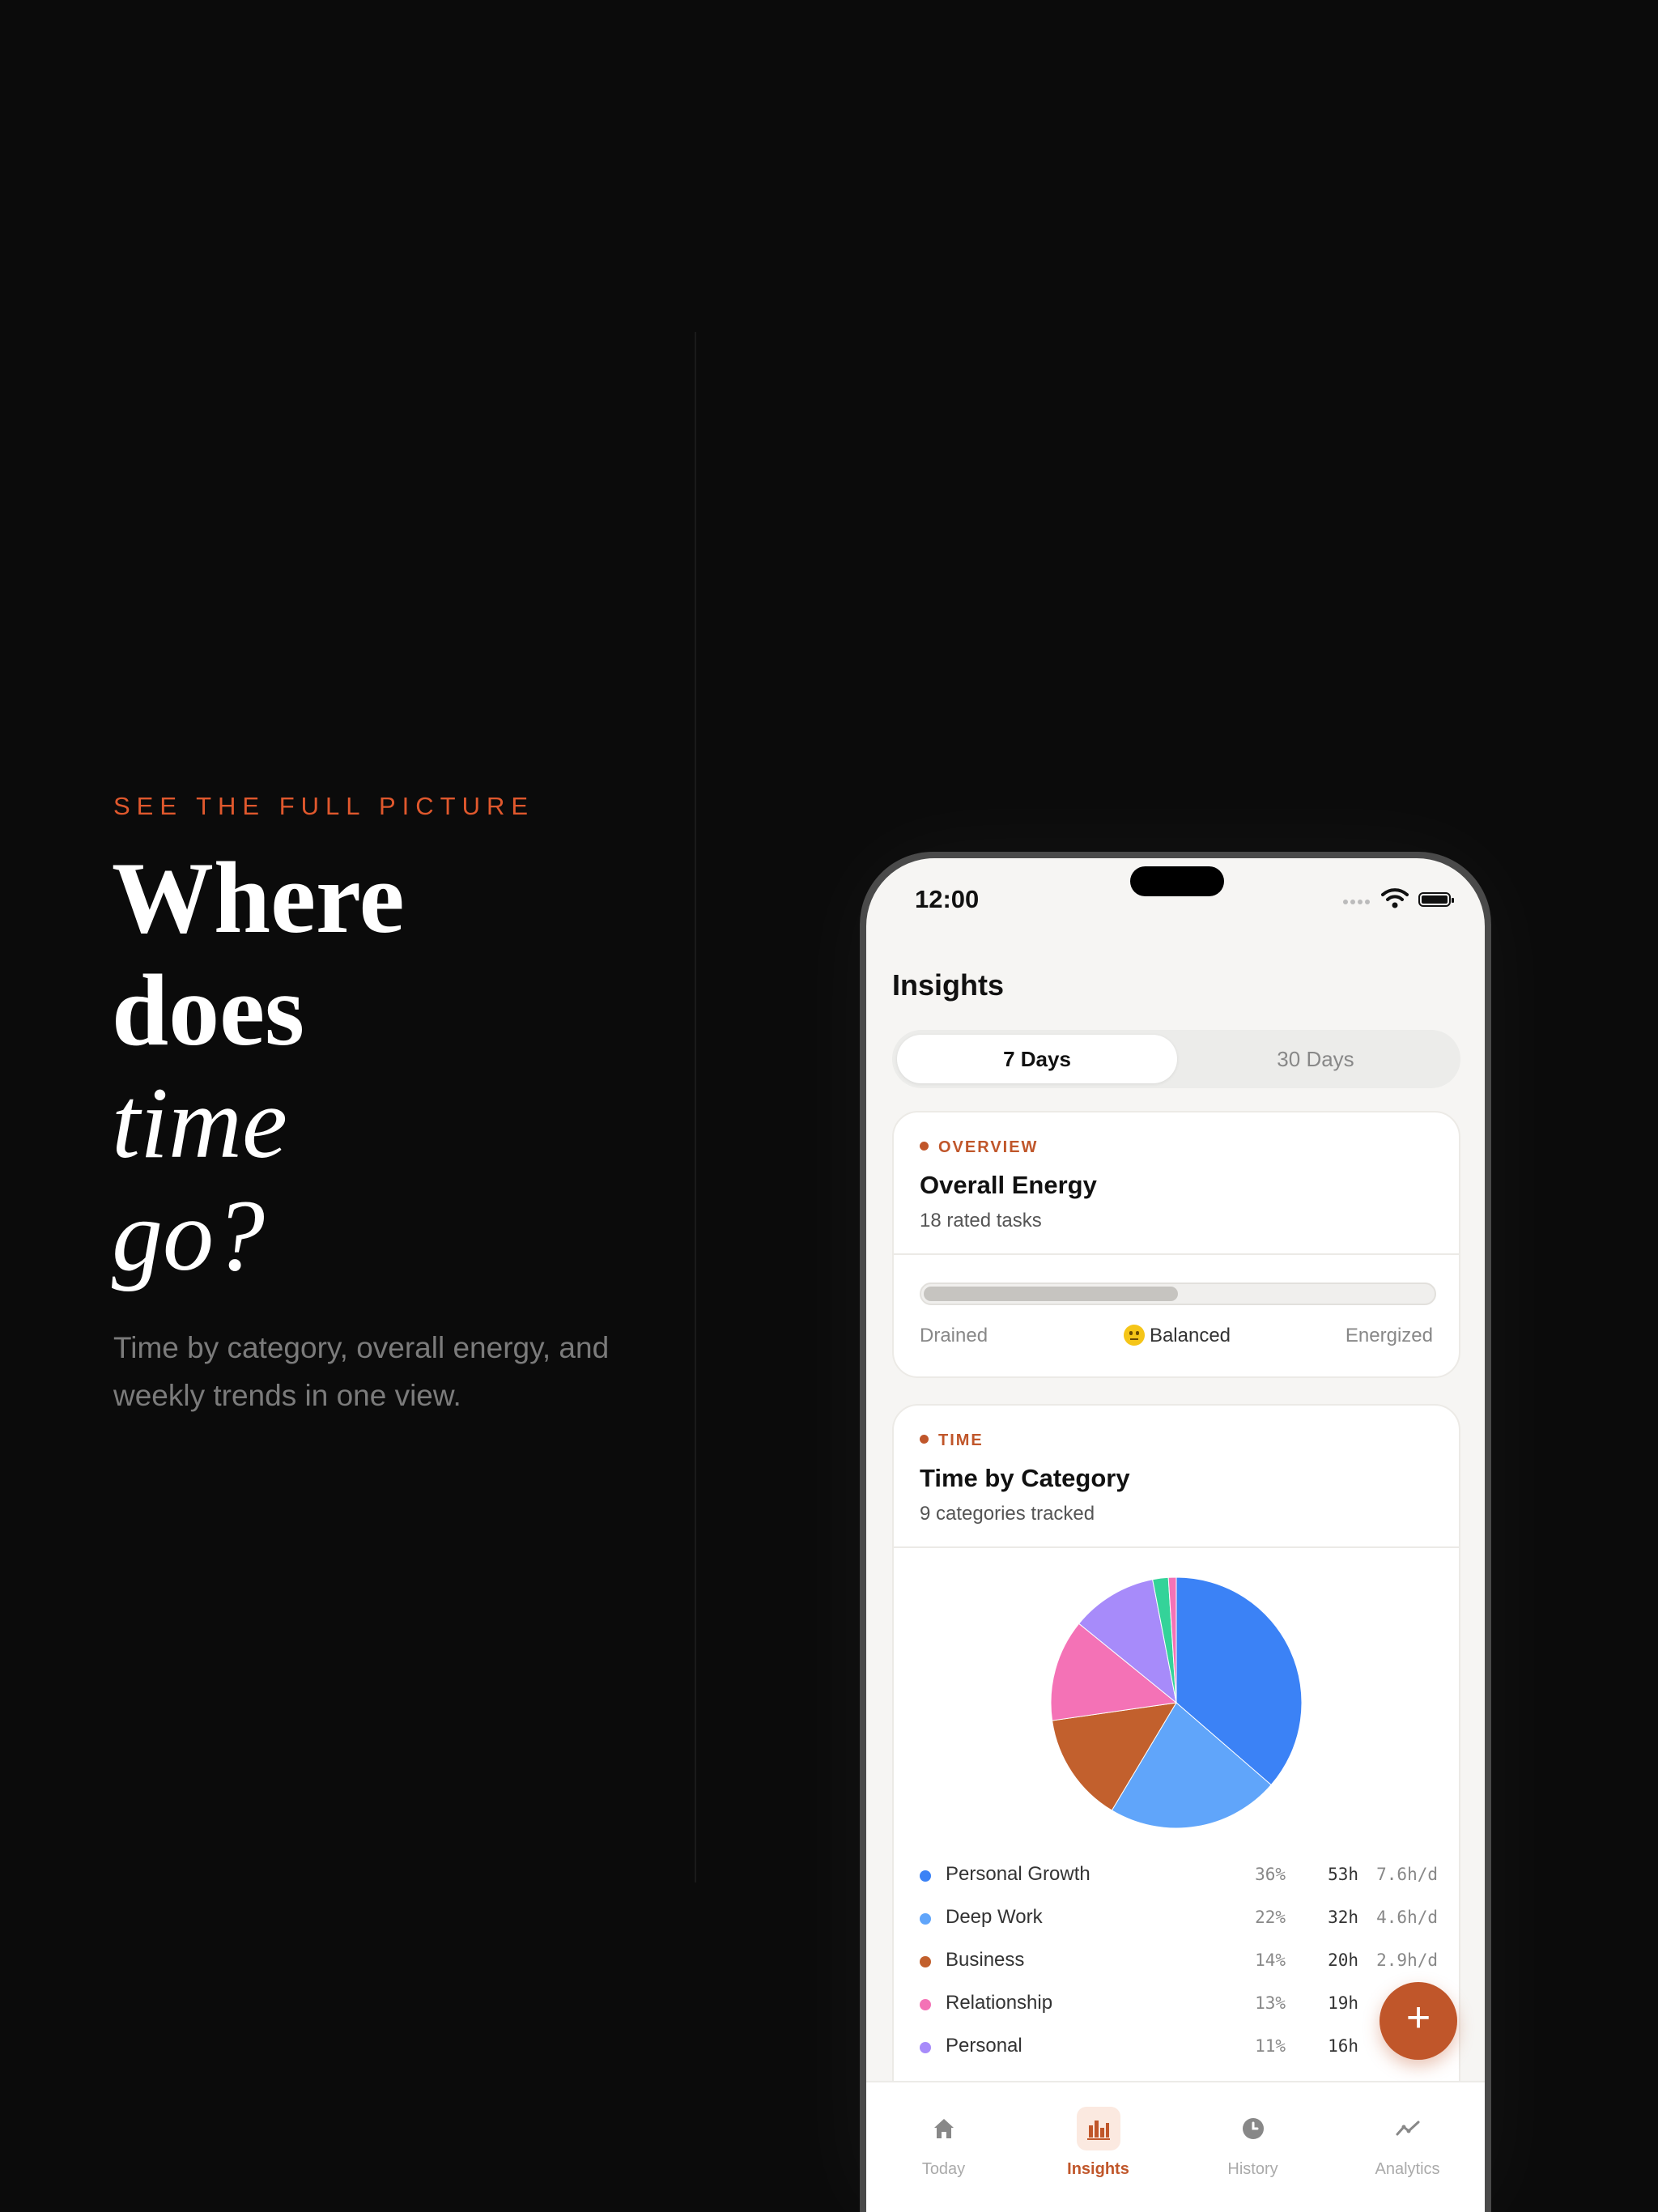 This screenshot has height=2212, width=1658. I want to click on headline-line-2: does, so click(208, 1011).